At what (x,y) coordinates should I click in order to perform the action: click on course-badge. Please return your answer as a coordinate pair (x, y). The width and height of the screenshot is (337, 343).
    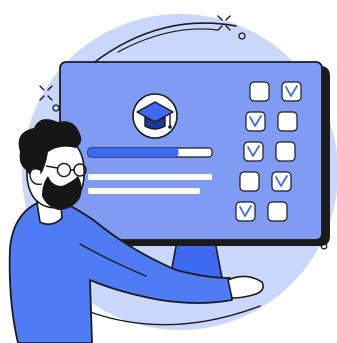
    Looking at the image, I should click on (155, 116).